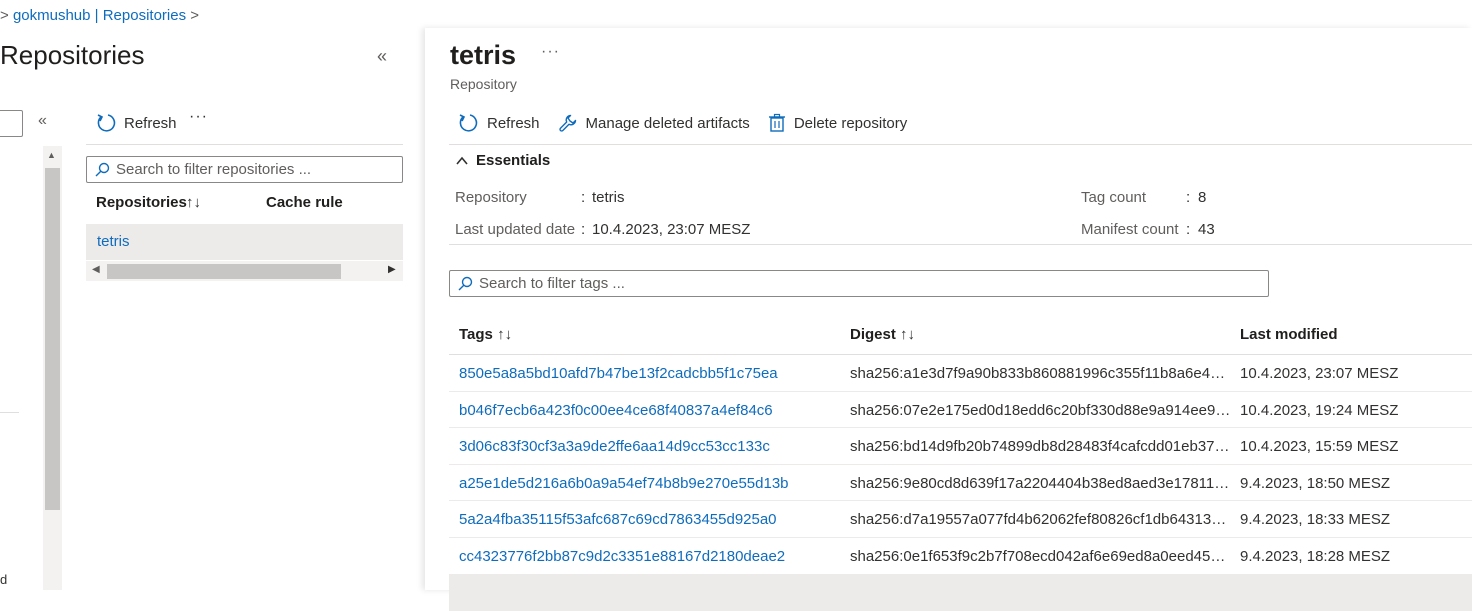  What do you see at coordinates (483, 84) in the screenshot?
I see `repository-subtitle: Repository` at bounding box center [483, 84].